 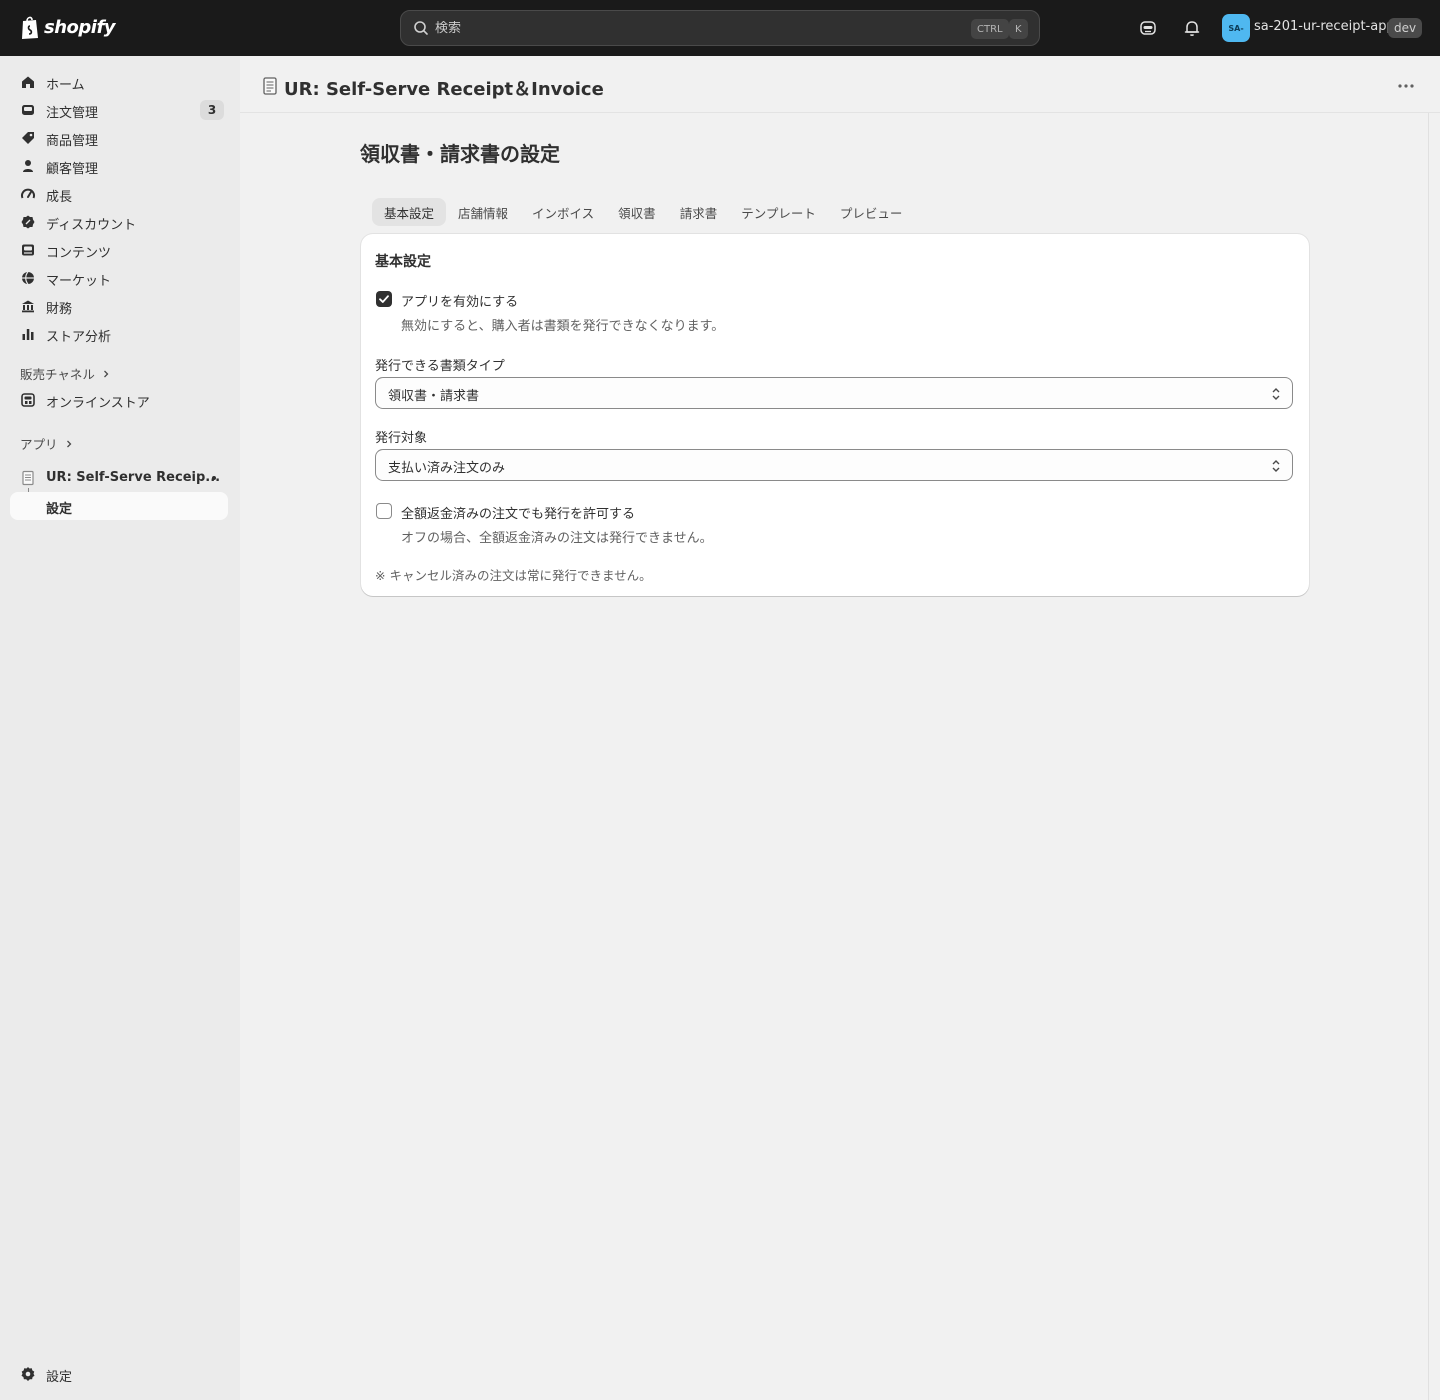 What do you see at coordinates (699, 212) in the screenshot?
I see `tab-invoice: 請求書` at bounding box center [699, 212].